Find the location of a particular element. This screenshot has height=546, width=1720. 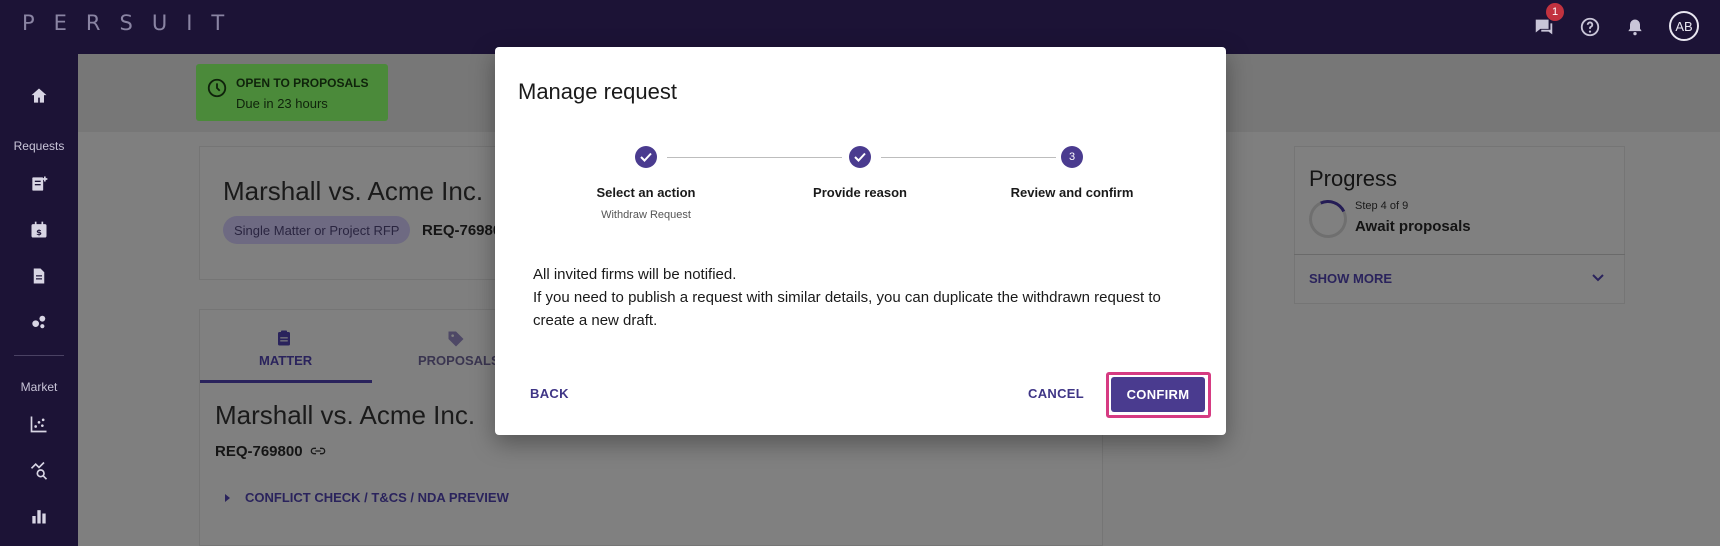

confirm-button: CONFIRM is located at coordinates (1158, 394).